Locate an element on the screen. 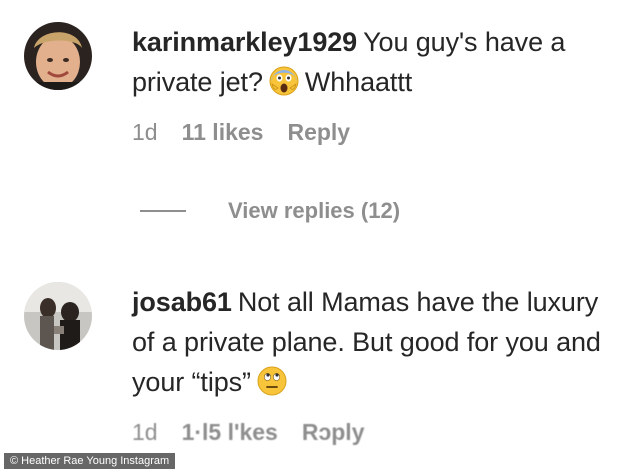 This screenshot has height=471, width=634. view-replies-button: View replies (12) is located at coordinates (270, 211).